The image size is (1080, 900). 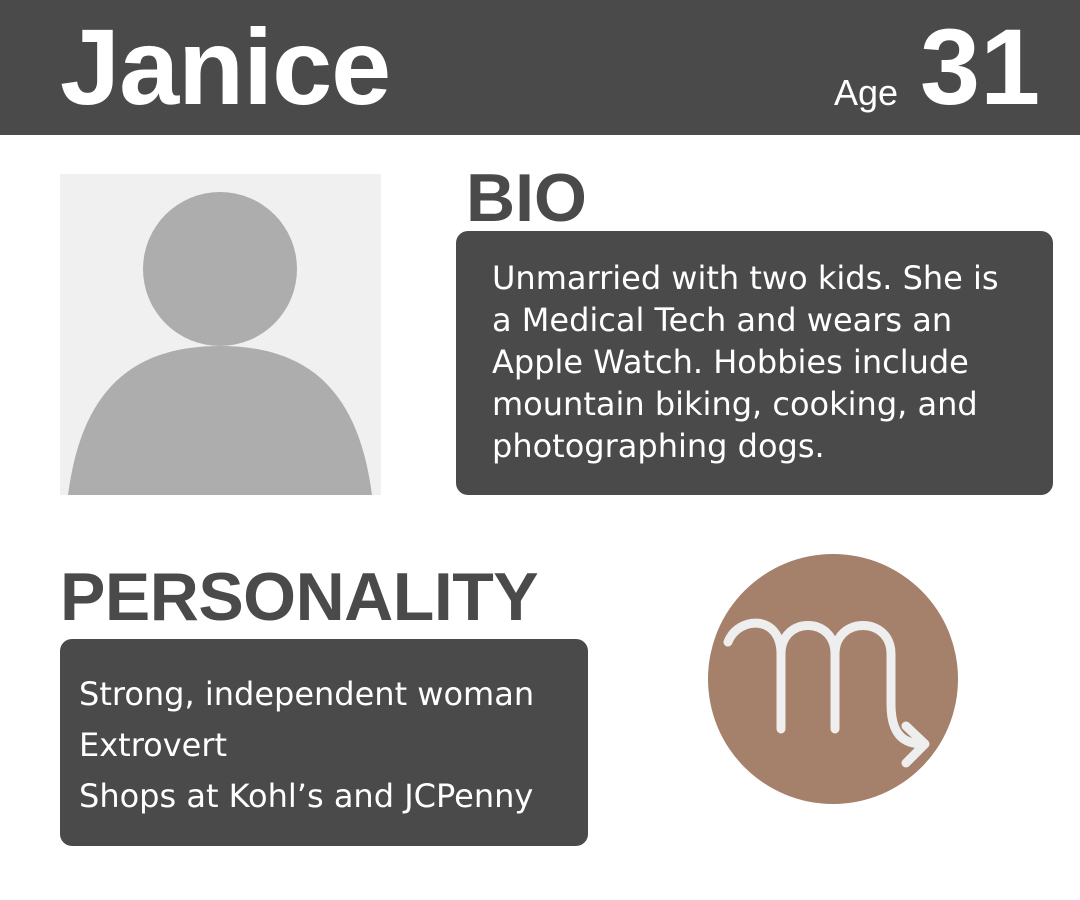 I want to click on age-label: Age, so click(x=866, y=92).